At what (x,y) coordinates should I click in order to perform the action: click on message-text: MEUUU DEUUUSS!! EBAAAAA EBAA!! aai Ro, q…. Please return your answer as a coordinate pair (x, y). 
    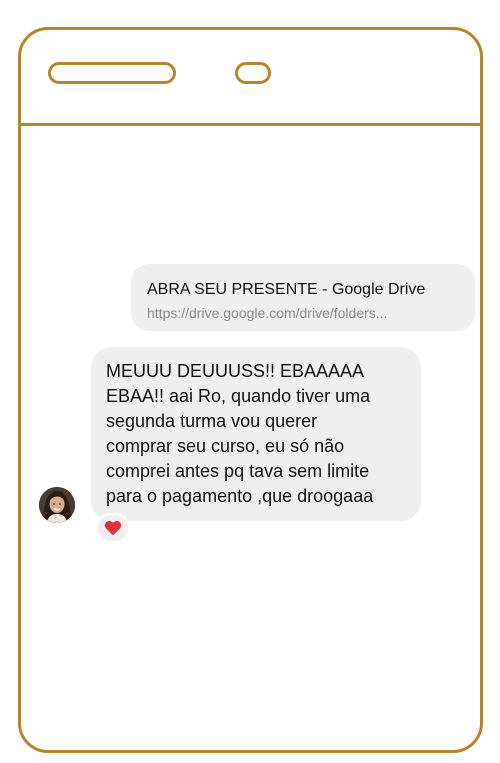
    Looking at the image, I should click on (240, 433).